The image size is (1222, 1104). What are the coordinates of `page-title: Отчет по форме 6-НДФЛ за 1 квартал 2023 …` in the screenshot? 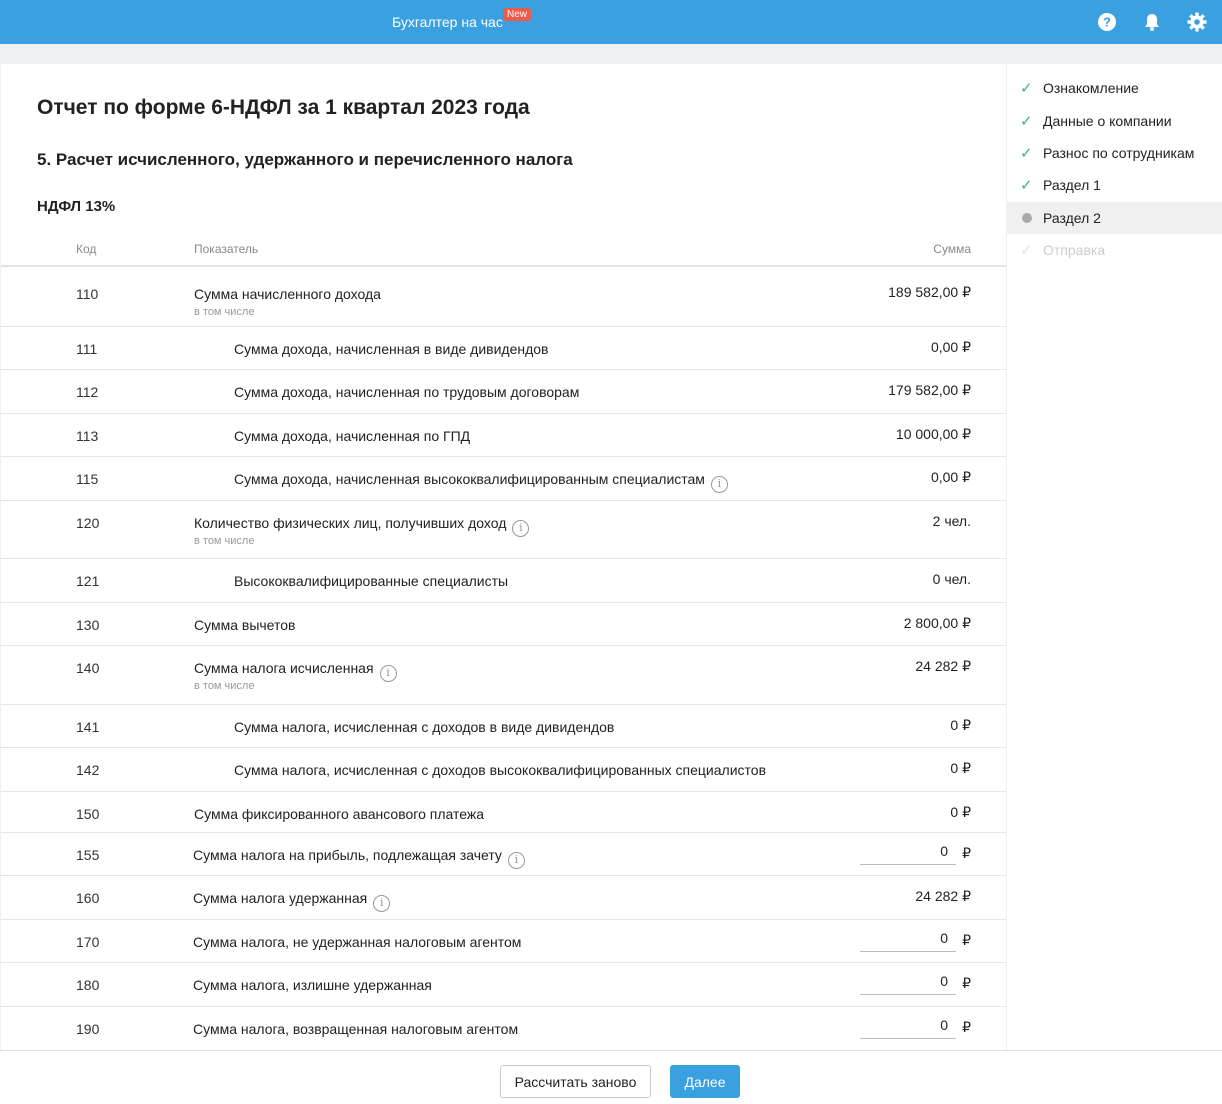 It's located at (283, 107).